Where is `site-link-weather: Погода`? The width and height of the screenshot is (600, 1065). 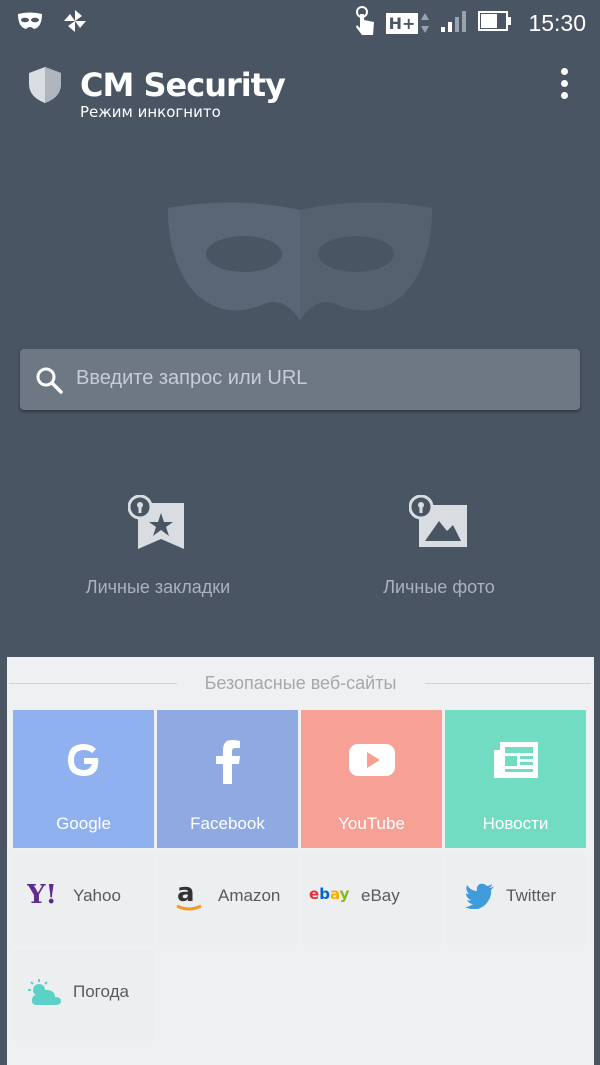 site-link-weather: Погода is located at coordinates (83, 995).